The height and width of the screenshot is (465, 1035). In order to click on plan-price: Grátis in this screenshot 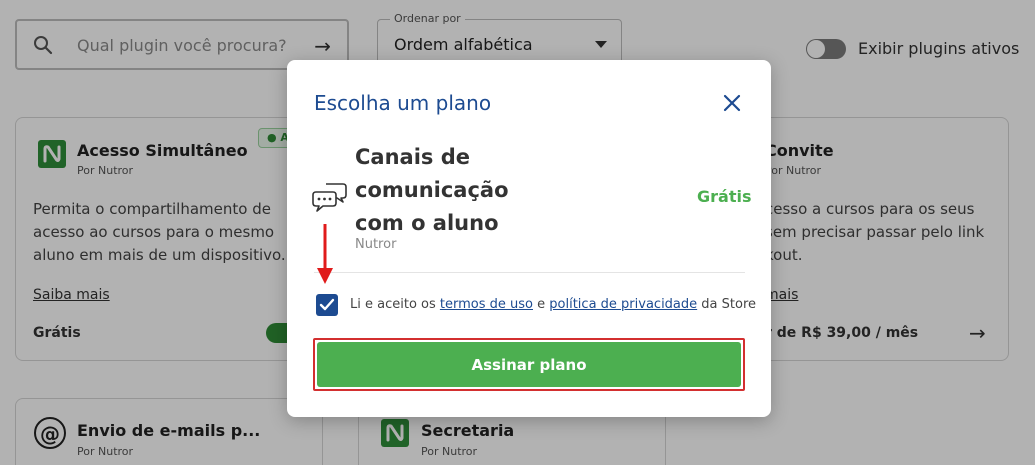, I will do `click(724, 196)`.